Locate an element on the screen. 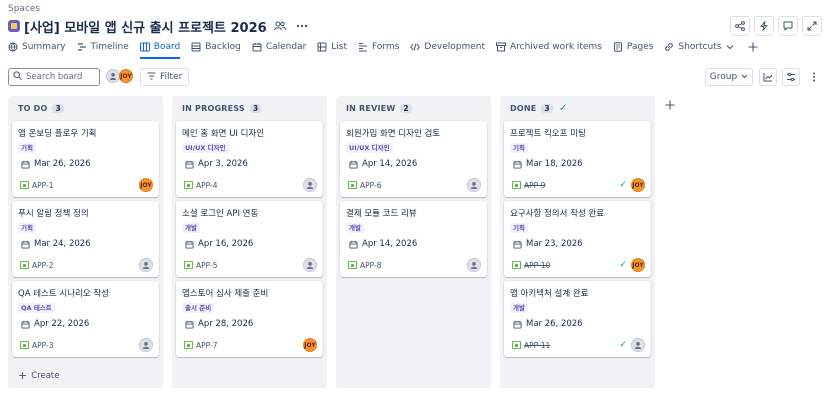 The width and height of the screenshot is (828, 402). card: 결제 모듈 코드 리뷰 개발 Apr 14, 2026 APP-8 is located at coordinates (413, 239).